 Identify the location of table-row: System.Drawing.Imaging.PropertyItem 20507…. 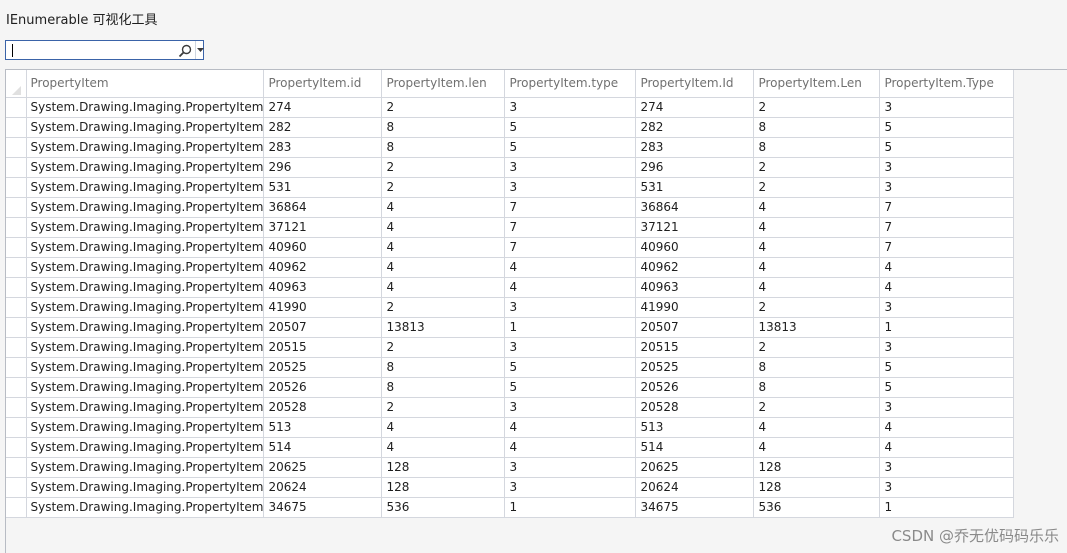
(510, 327).